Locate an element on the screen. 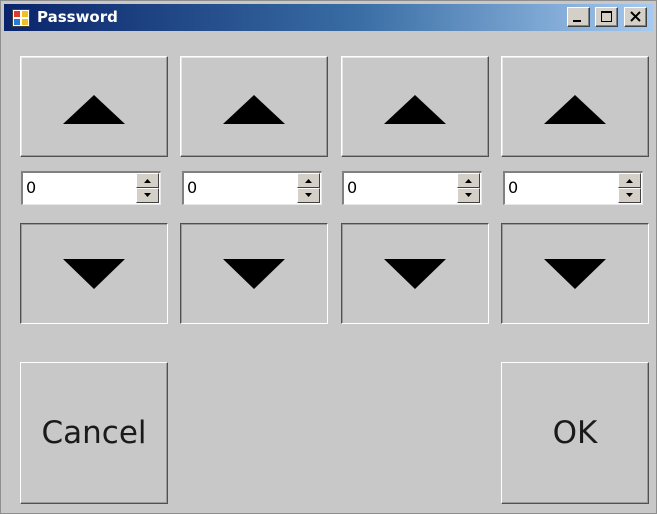 This screenshot has width=657, height=514. window-title: Password is located at coordinates (77, 17).